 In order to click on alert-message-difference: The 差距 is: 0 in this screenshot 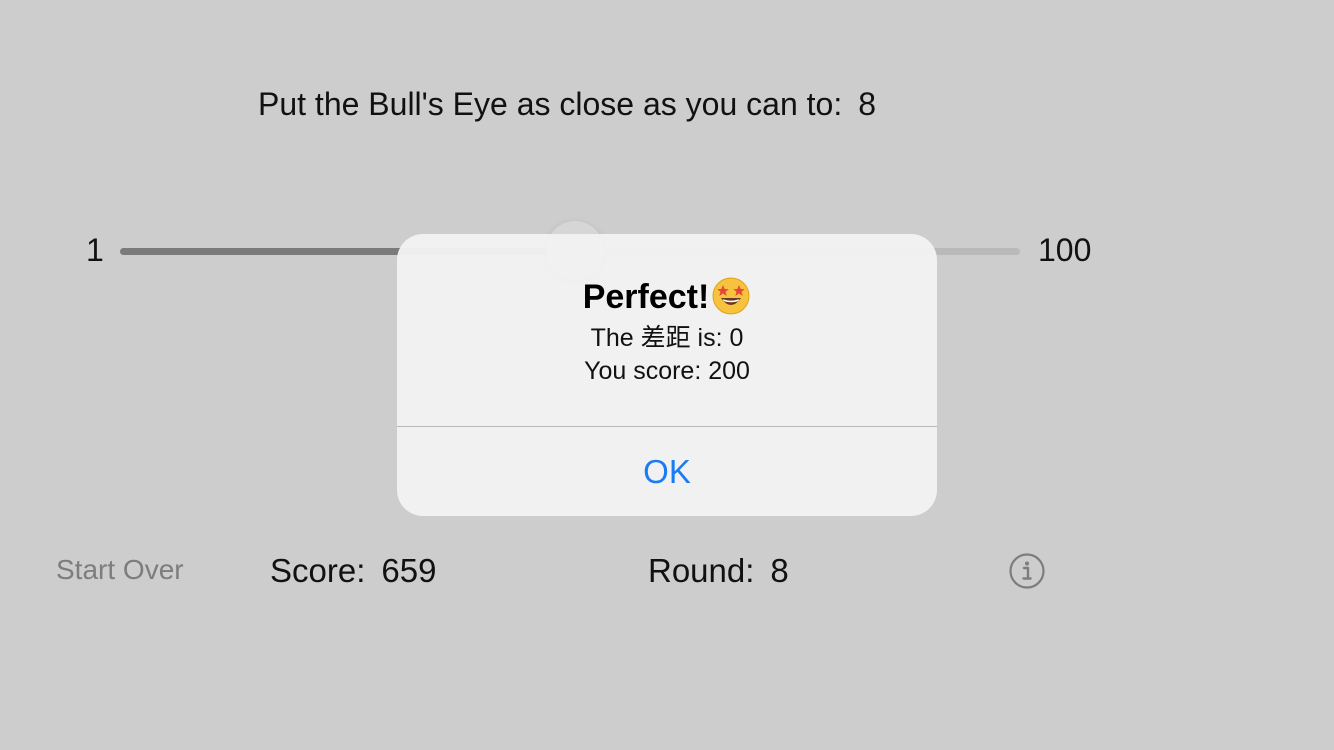, I will do `click(667, 338)`.